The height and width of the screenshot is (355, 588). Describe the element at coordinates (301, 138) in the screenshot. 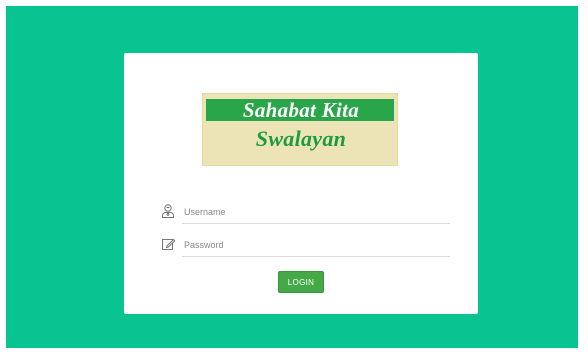

I see `logo-subtitle: Swalayan` at that location.